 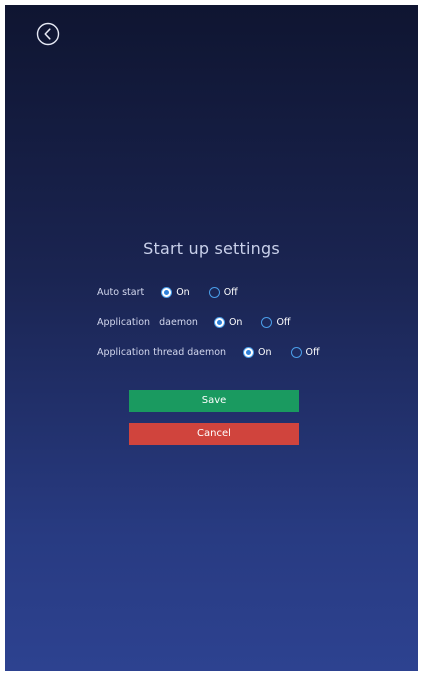 I want to click on auto-start-off-label: Off, so click(x=230, y=292).